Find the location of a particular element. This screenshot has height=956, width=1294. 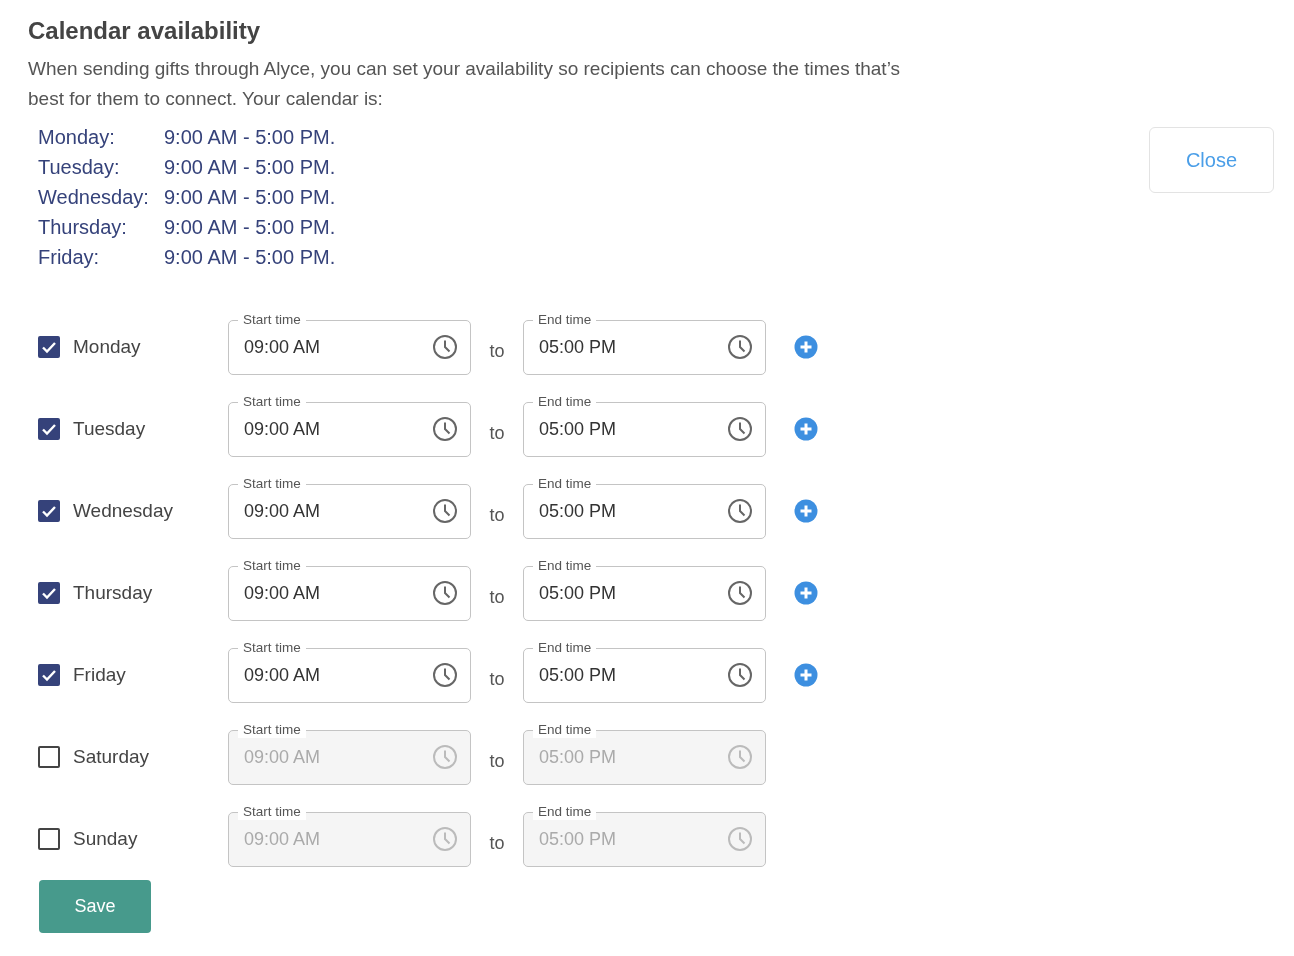

day-label: Wednesday is located at coordinates (123, 511).